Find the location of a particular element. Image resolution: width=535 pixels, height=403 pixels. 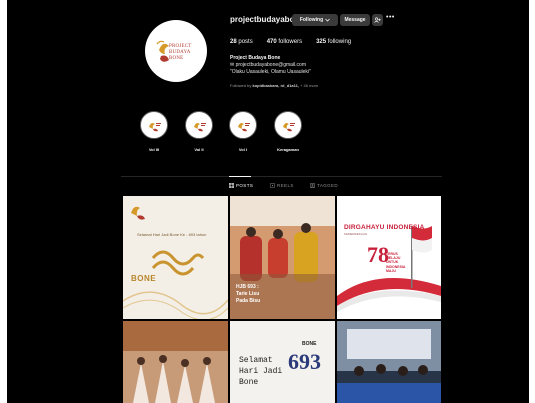

highlight-label: Keragaman is located at coordinates (288, 149).